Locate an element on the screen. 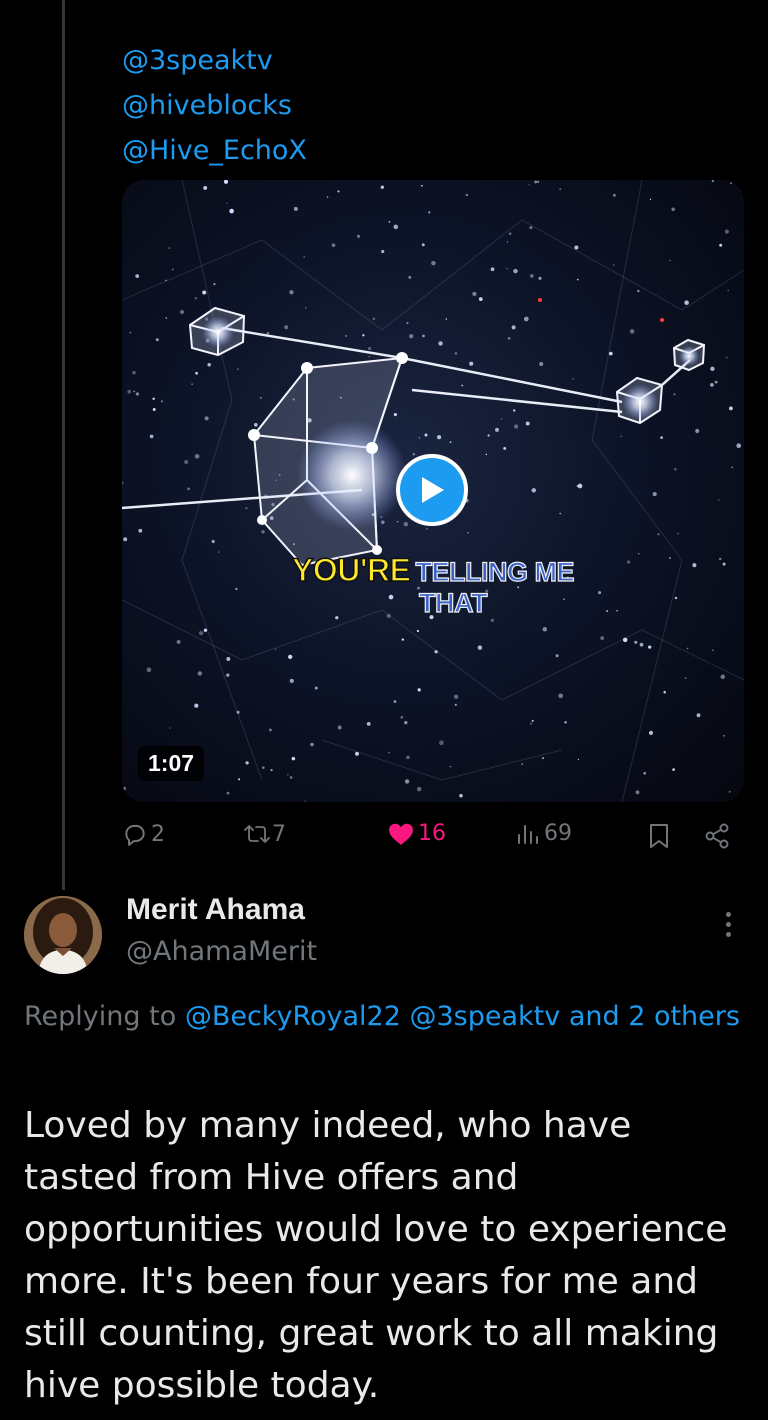 Image resolution: width=768 pixels, height=1420 pixels. like-count: 16 is located at coordinates (432, 833).